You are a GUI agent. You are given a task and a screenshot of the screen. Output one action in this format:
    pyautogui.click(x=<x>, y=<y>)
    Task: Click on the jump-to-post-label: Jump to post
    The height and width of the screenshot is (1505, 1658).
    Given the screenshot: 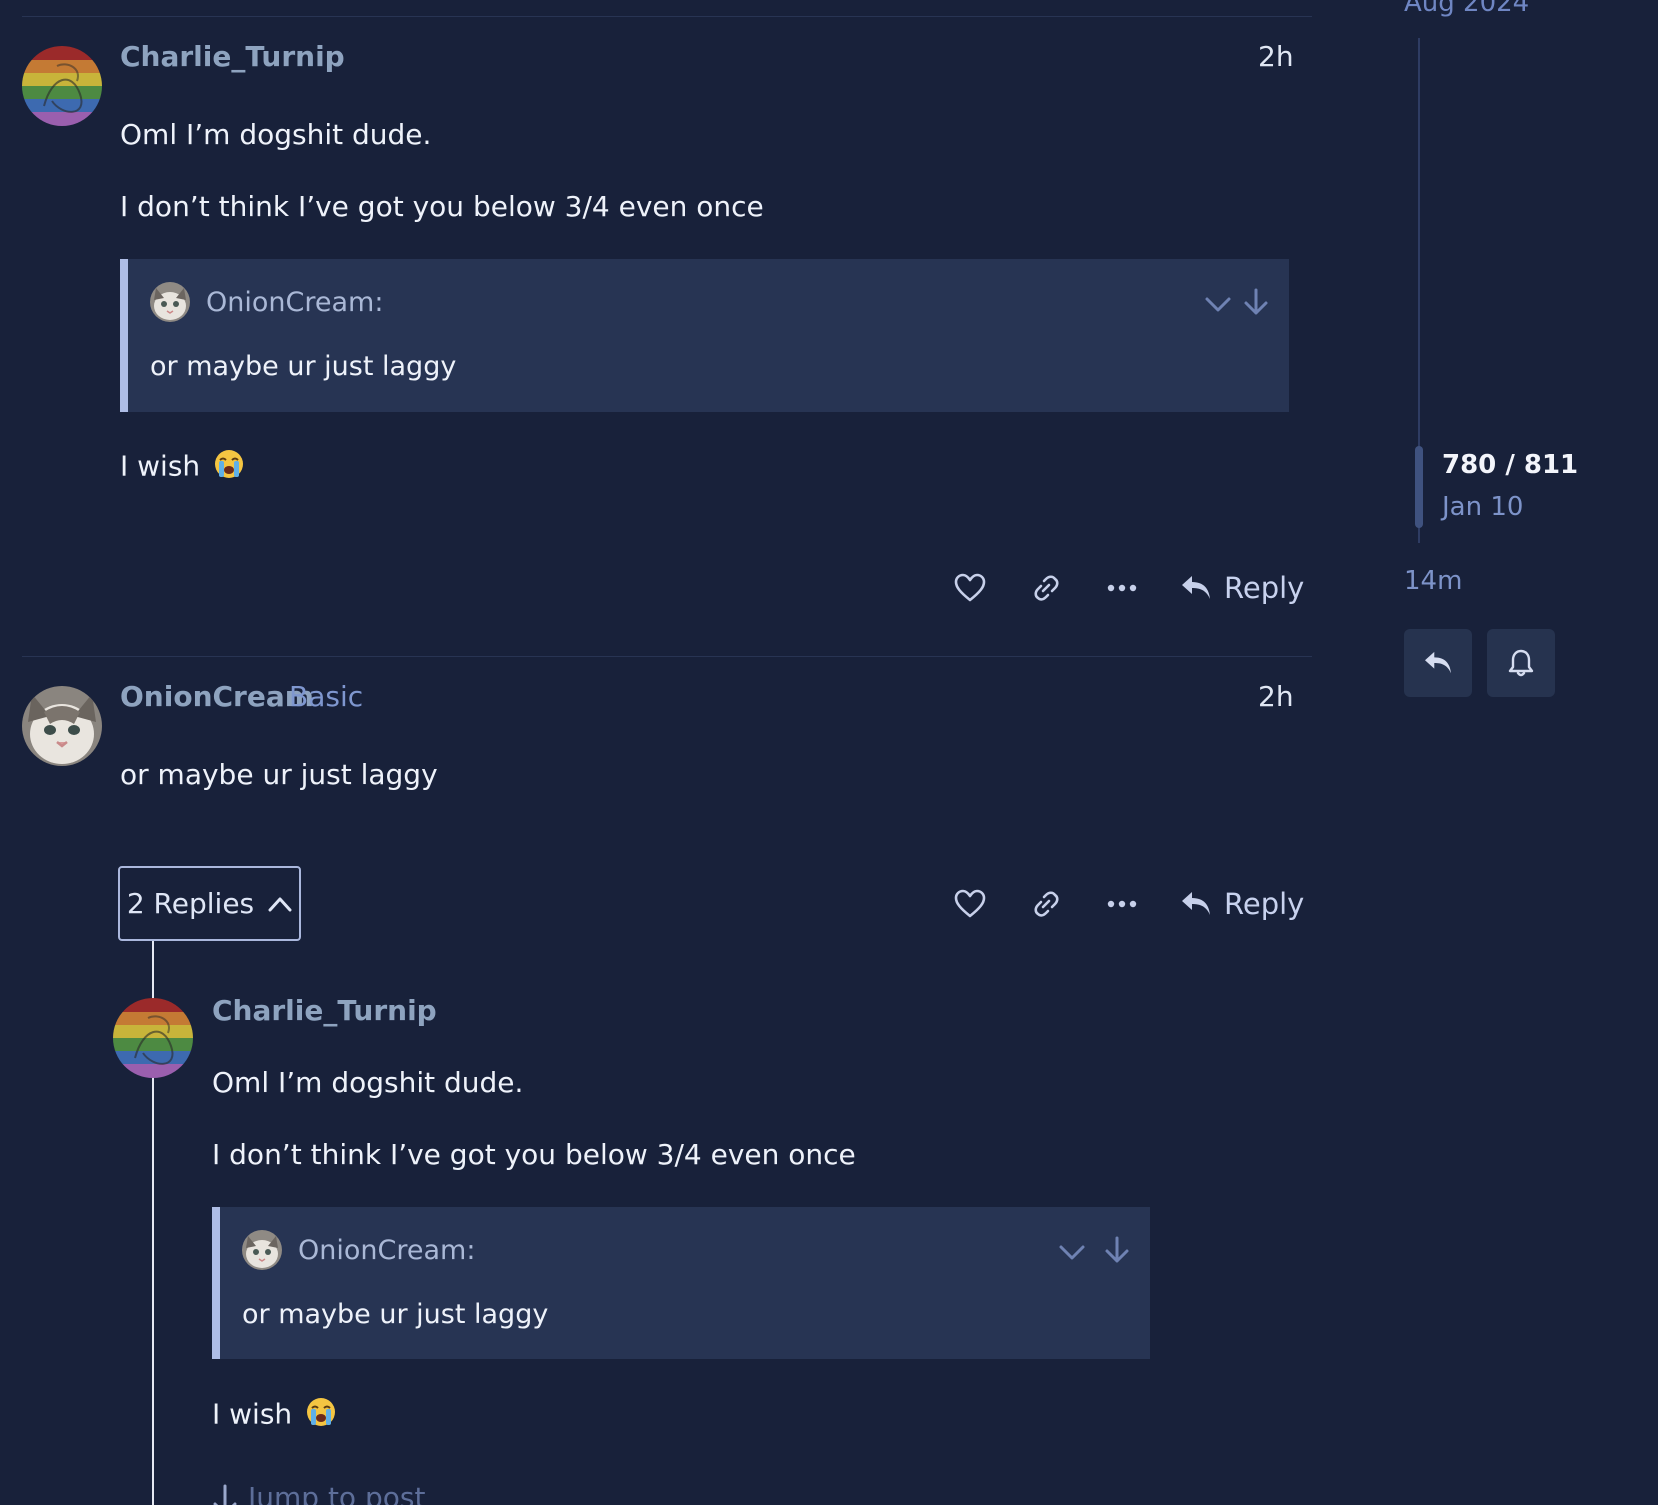 What is the action you would take?
    pyautogui.click(x=337, y=1493)
    